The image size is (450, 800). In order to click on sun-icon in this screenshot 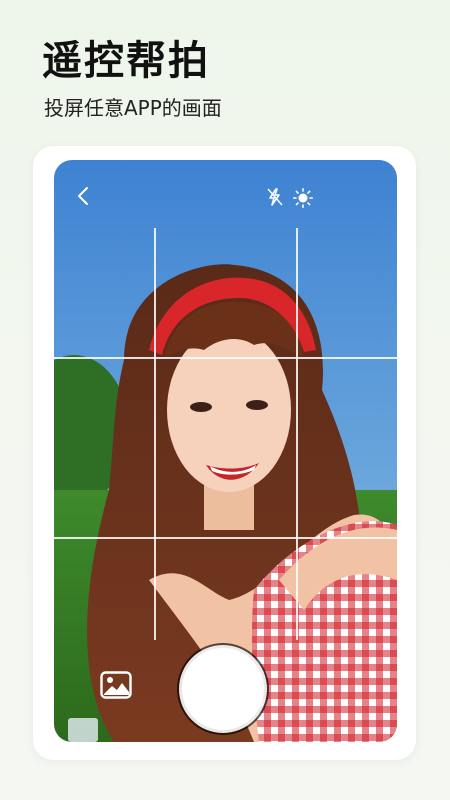, I will do `click(303, 199)`.